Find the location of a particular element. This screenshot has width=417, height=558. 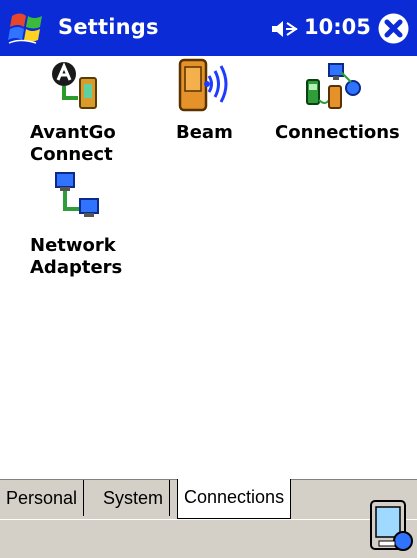

title-bar: Settings 10:05 is located at coordinates (208, 28).